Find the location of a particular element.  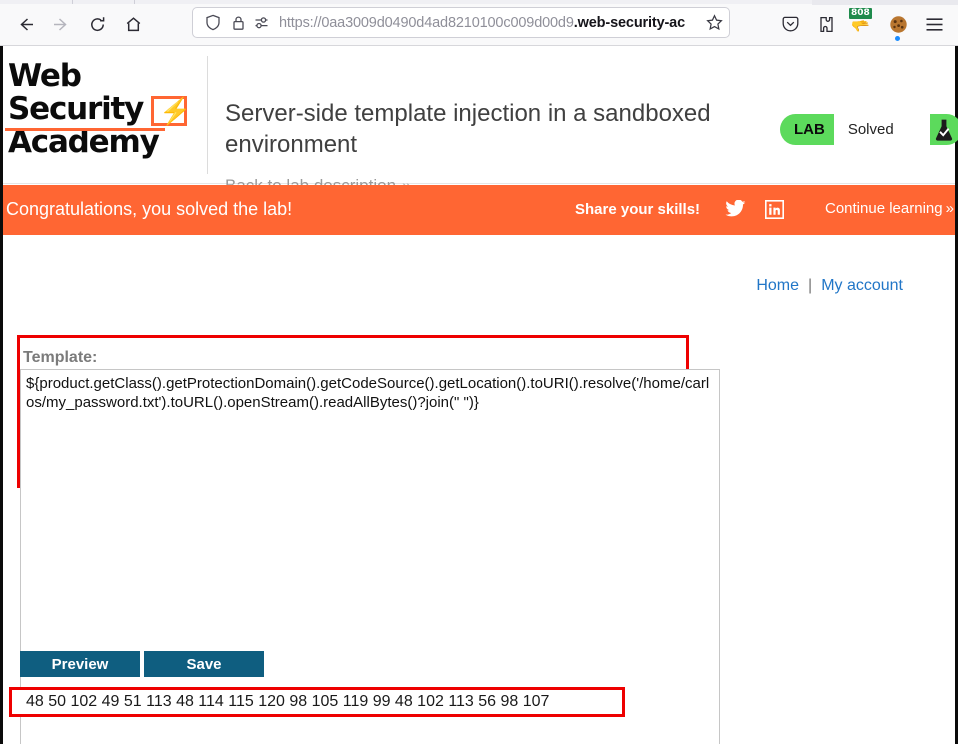

chevron-right-icon: » is located at coordinates (949, 208).